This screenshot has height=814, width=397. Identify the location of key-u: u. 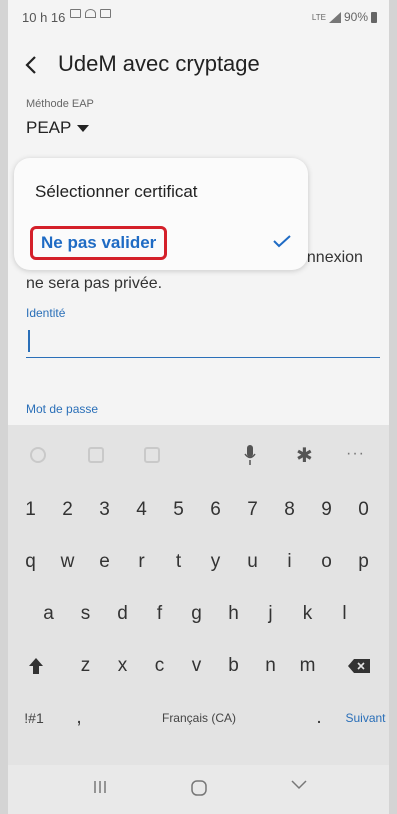
(252, 562).